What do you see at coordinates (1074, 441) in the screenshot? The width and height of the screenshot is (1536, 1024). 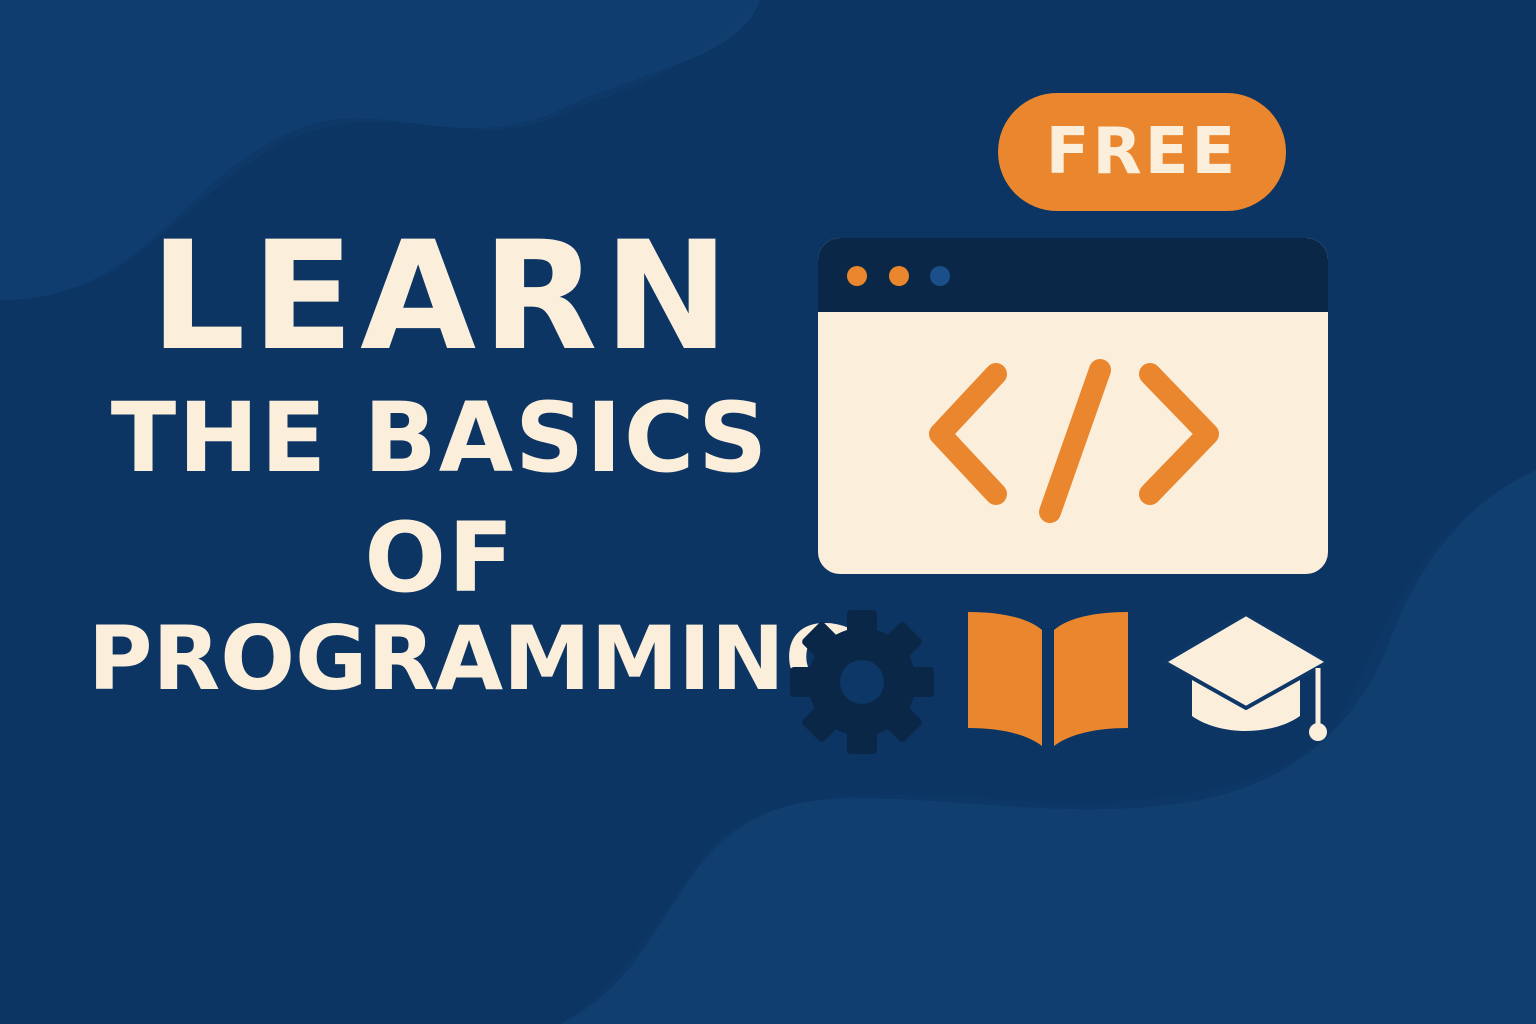 I see `code-brackets-icon` at bounding box center [1074, 441].